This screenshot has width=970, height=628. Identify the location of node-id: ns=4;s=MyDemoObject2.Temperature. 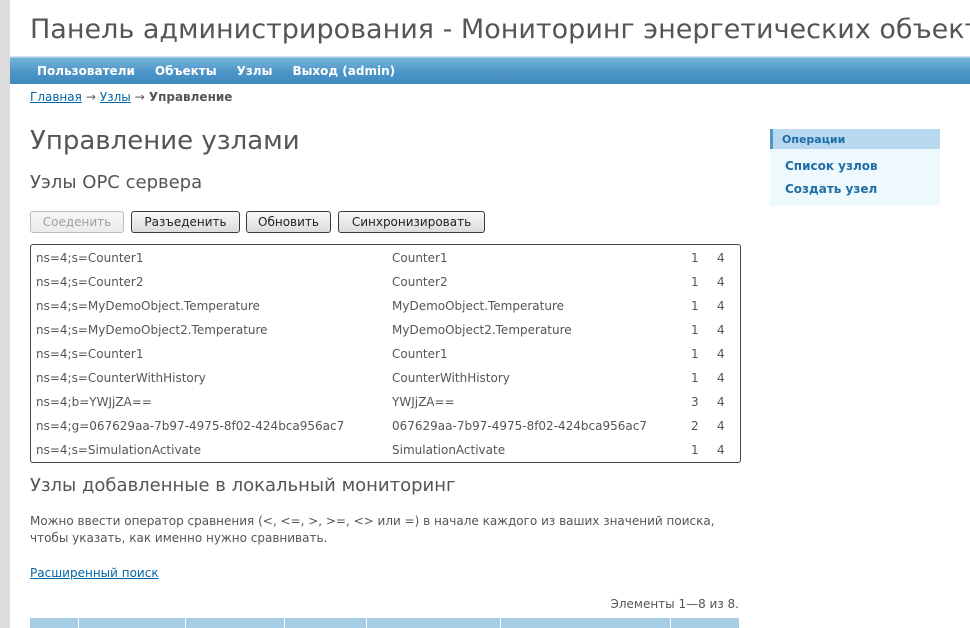
(152, 330).